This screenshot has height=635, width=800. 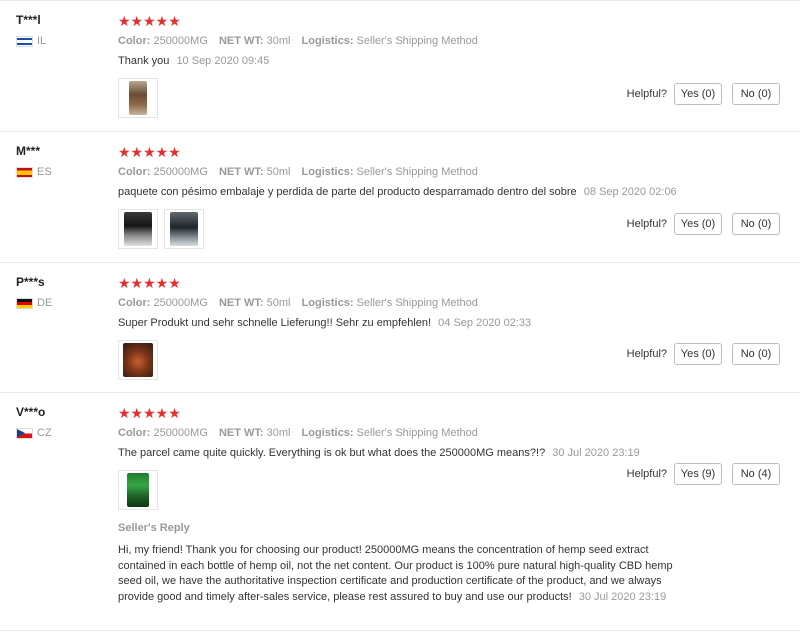 I want to click on country-code: CZ, so click(x=44, y=433).